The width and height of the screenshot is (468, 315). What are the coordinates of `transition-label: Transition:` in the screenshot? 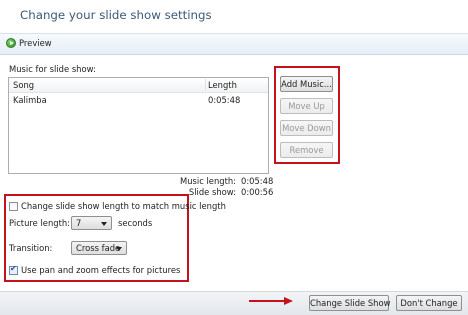 It's located at (31, 248).